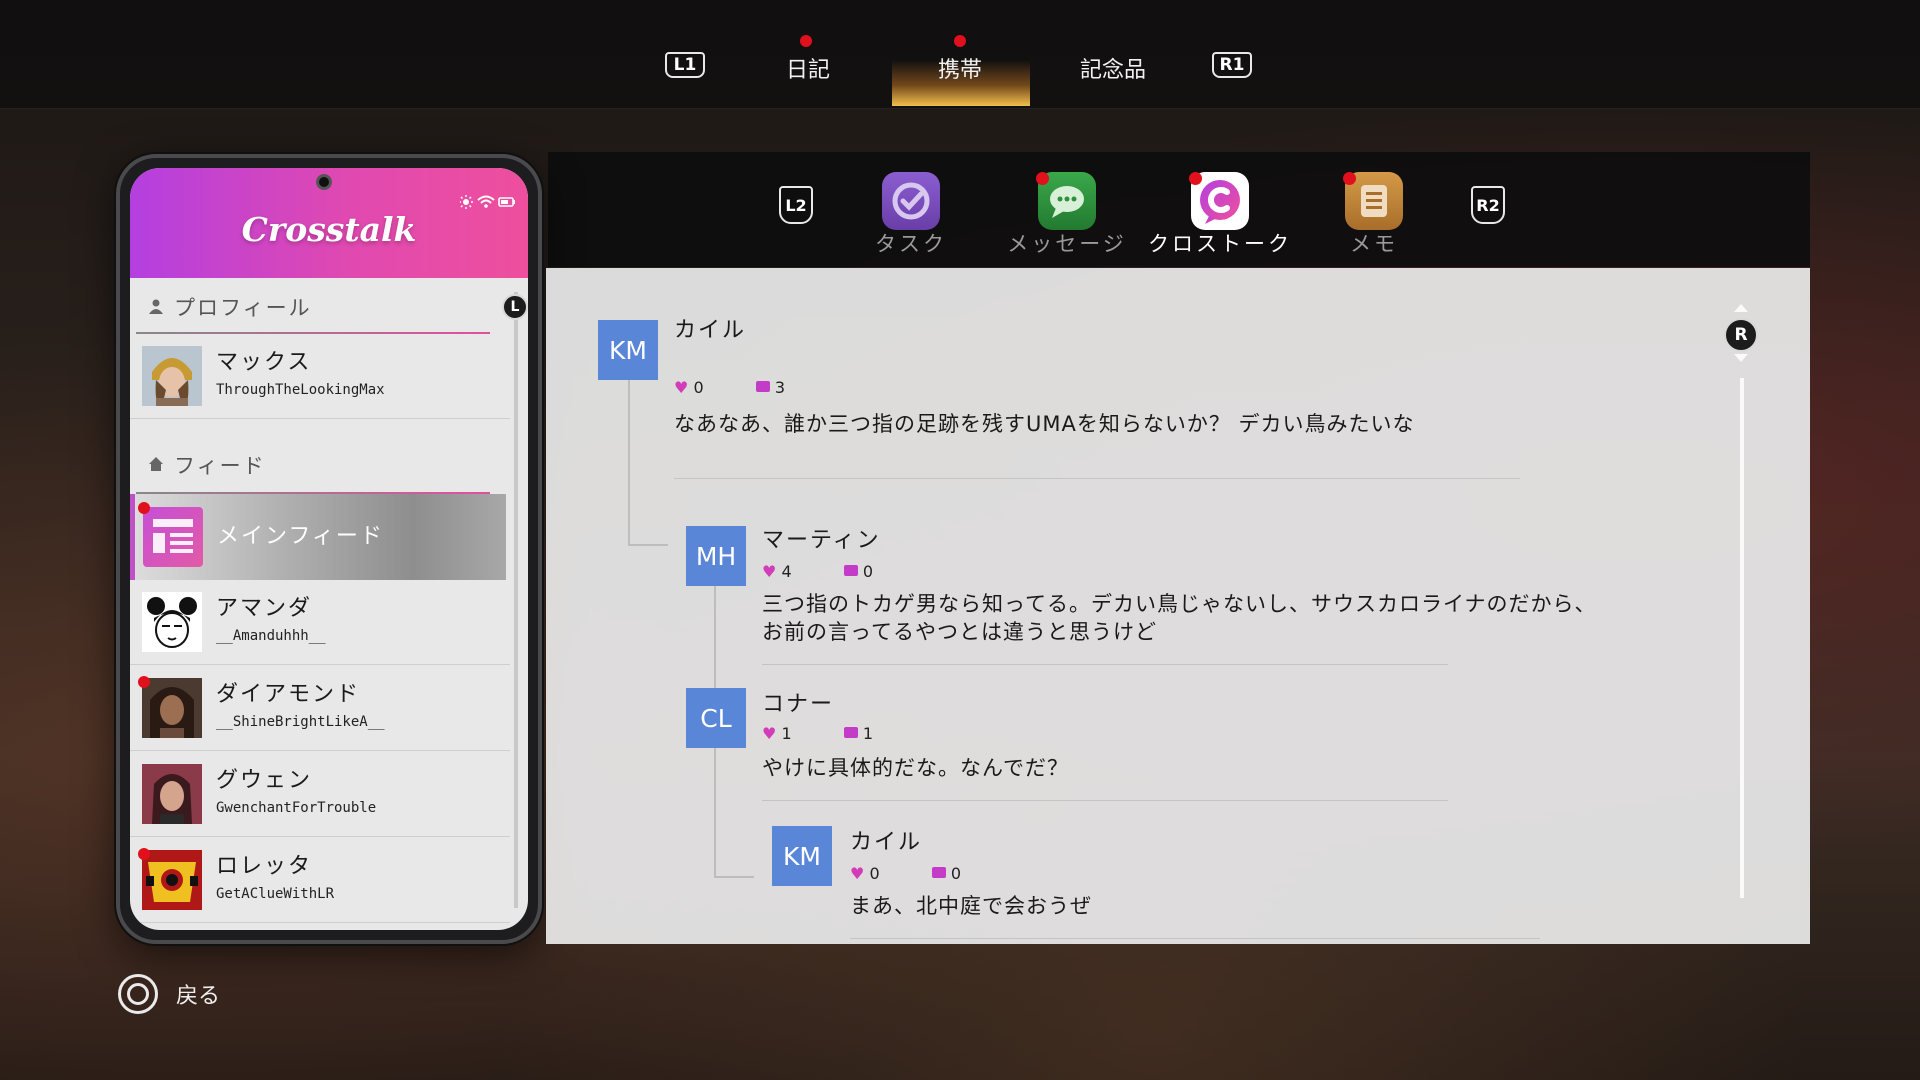 This screenshot has height=1080, width=1920. Describe the element at coordinates (1742, 638) in the screenshot. I see `feed-scrollbar` at that location.